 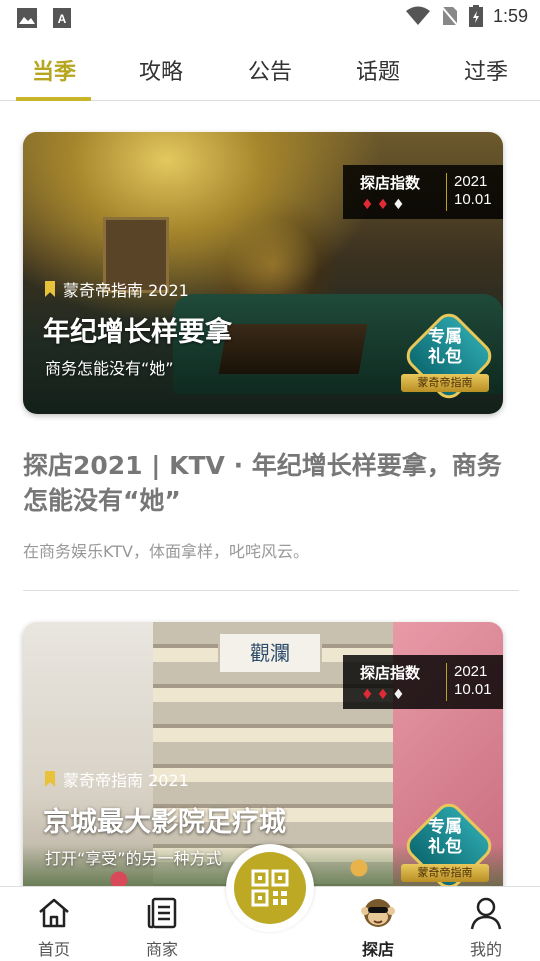 What do you see at coordinates (164, 822) in the screenshot?
I see `card-title: 京城最大影院足疗城` at bounding box center [164, 822].